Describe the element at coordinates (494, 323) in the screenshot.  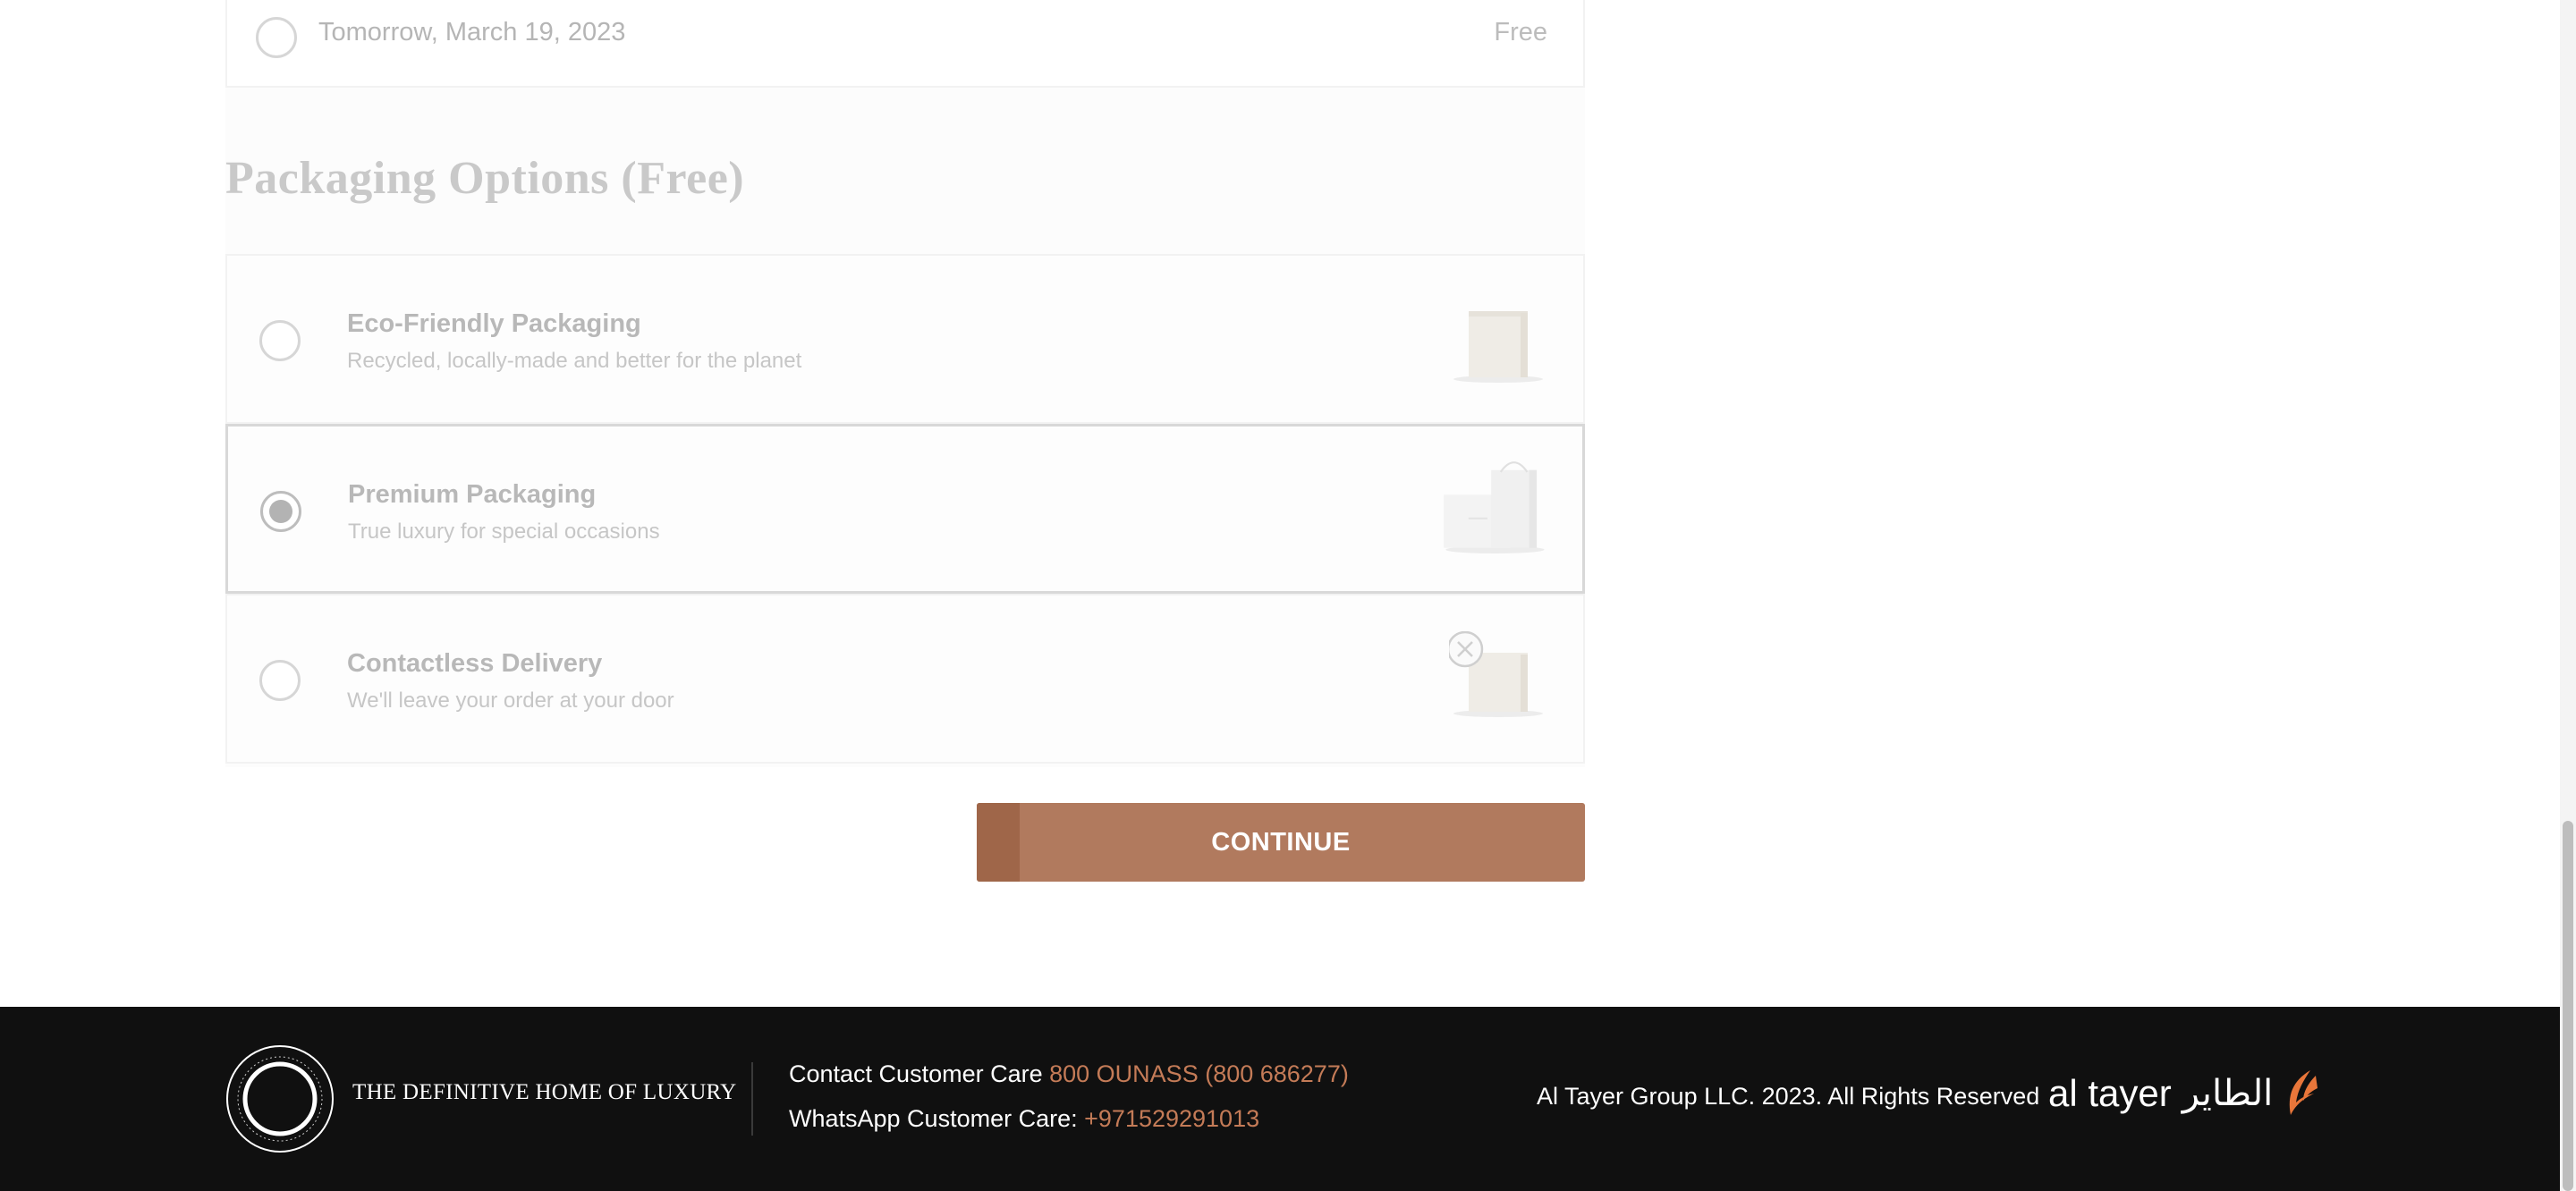
I see `packaging-option-title: Eco-Friendly Packaging` at that location.